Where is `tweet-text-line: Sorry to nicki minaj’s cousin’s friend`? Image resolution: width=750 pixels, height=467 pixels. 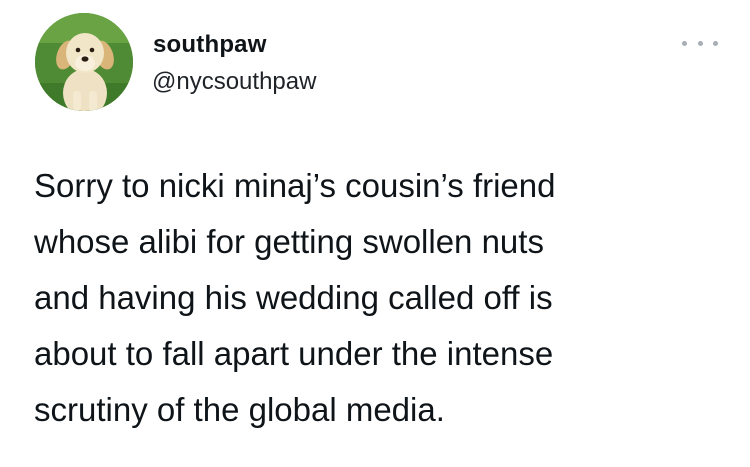
tweet-text-line: Sorry to nicki minaj’s cousin’s friend is located at coordinates (295, 185).